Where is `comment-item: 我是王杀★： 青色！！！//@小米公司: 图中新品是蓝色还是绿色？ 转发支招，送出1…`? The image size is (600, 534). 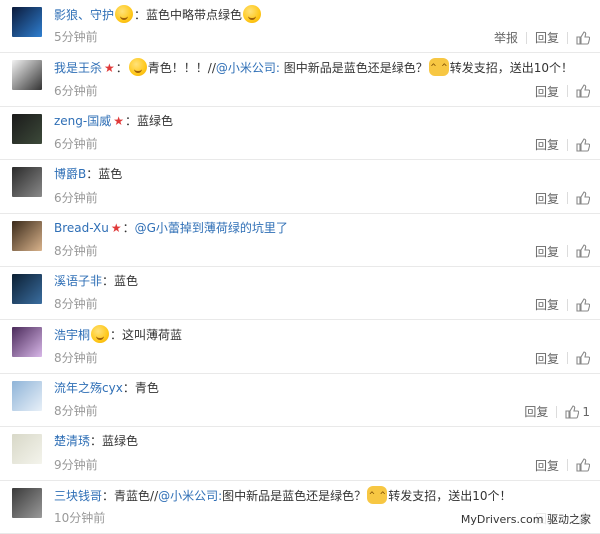
comment-item: 我是王杀★： 青色！！！//@小米公司: 图中新品是蓝色还是绿色？ 转发支招，送出1… is located at coordinates (300, 80).